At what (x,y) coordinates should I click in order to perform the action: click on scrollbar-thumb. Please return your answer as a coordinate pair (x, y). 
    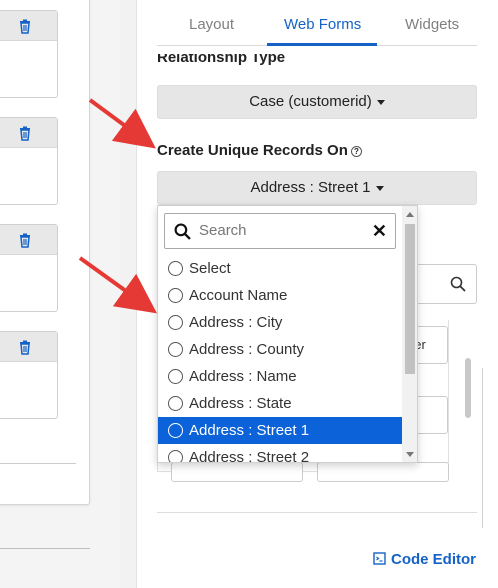
    Looking at the image, I should click on (410, 299).